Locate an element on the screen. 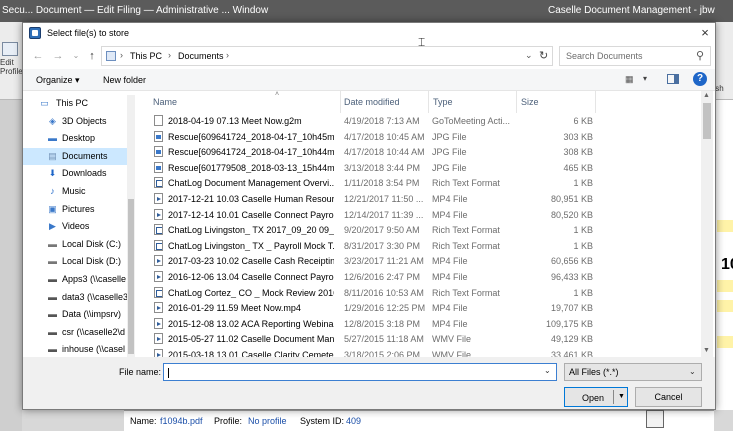 The width and height of the screenshot is (733, 431). sidebar-item: ▬ Desktop is located at coordinates (75, 138).